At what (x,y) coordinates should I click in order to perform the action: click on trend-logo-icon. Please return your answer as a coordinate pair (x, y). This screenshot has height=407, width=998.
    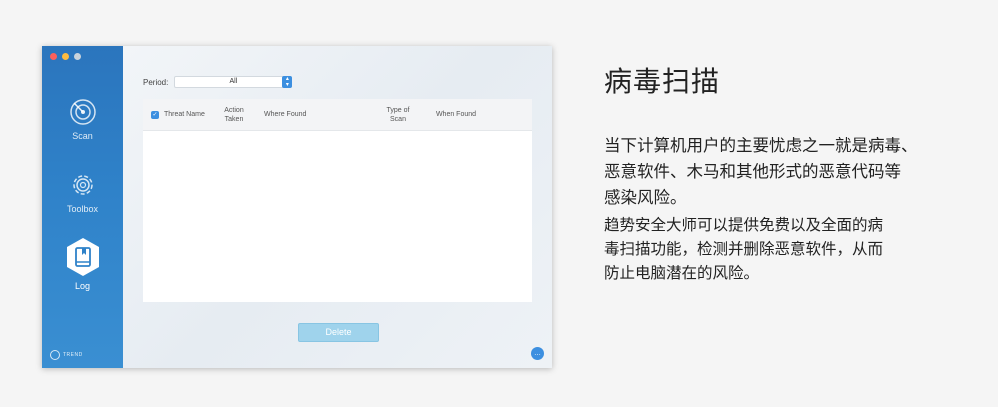
    Looking at the image, I should click on (55, 355).